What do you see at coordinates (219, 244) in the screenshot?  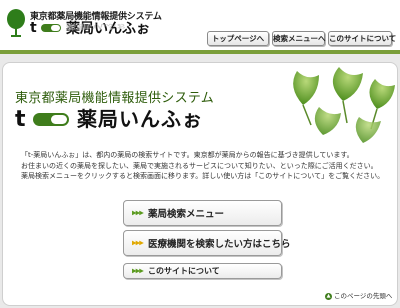 I see `medical-institution-search-label: 医療機関を検索したい方はこちら` at bounding box center [219, 244].